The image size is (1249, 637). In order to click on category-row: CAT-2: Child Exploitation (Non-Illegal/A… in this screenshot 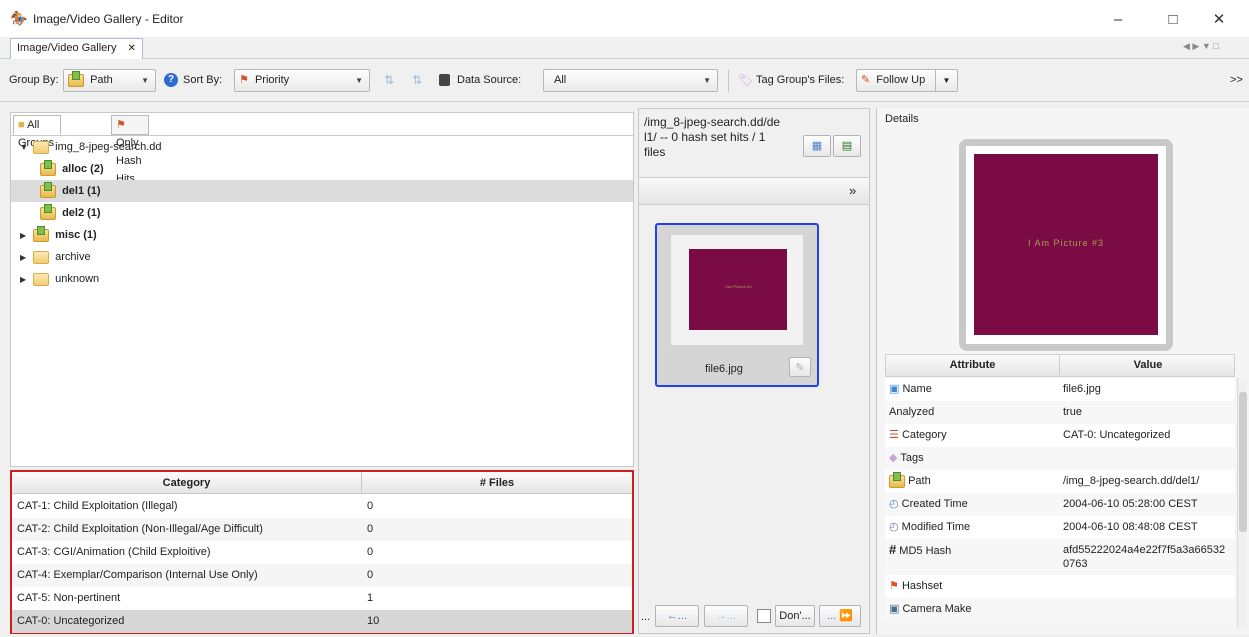, I will do `click(322, 529)`.